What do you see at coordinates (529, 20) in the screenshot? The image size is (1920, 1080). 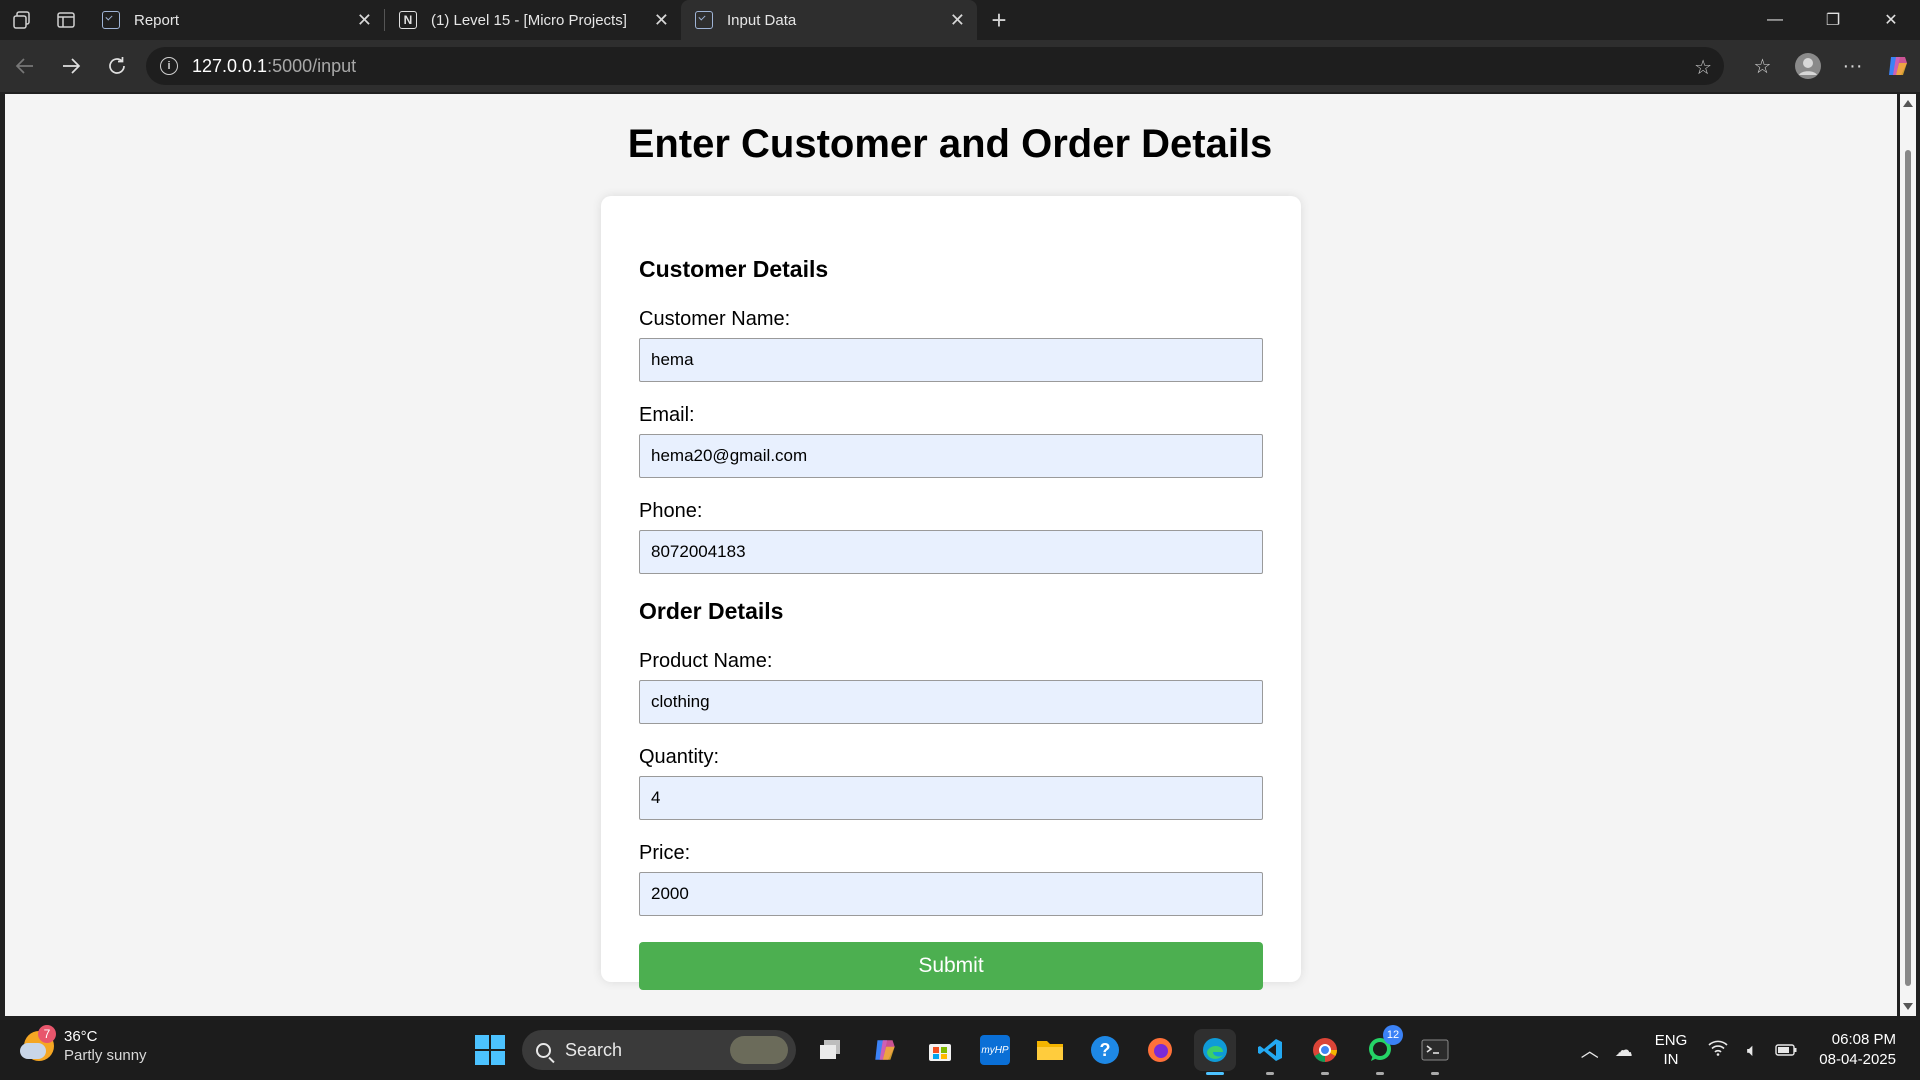 I see `tab-title: (1) Level 15 - [Micro Projects]` at bounding box center [529, 20].